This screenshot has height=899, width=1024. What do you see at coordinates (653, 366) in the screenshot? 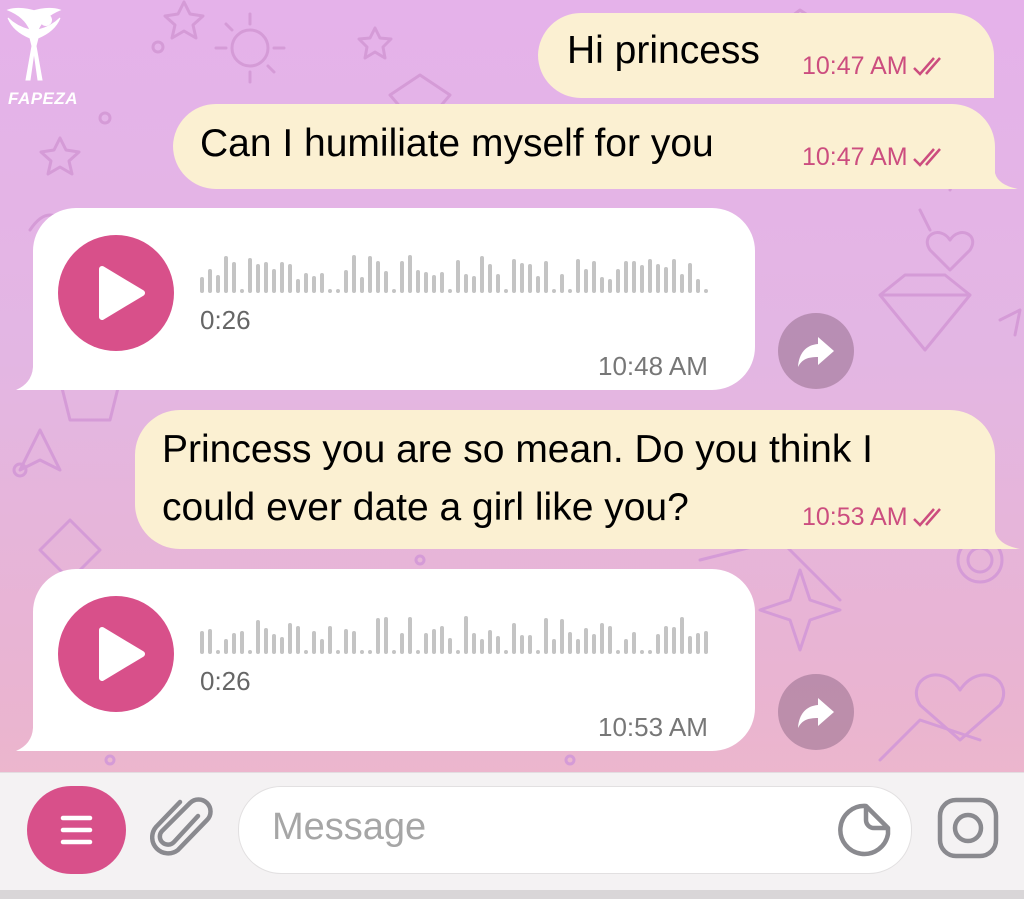
I see `message-time: 10:48 AM` at bounding box center [653, 366].